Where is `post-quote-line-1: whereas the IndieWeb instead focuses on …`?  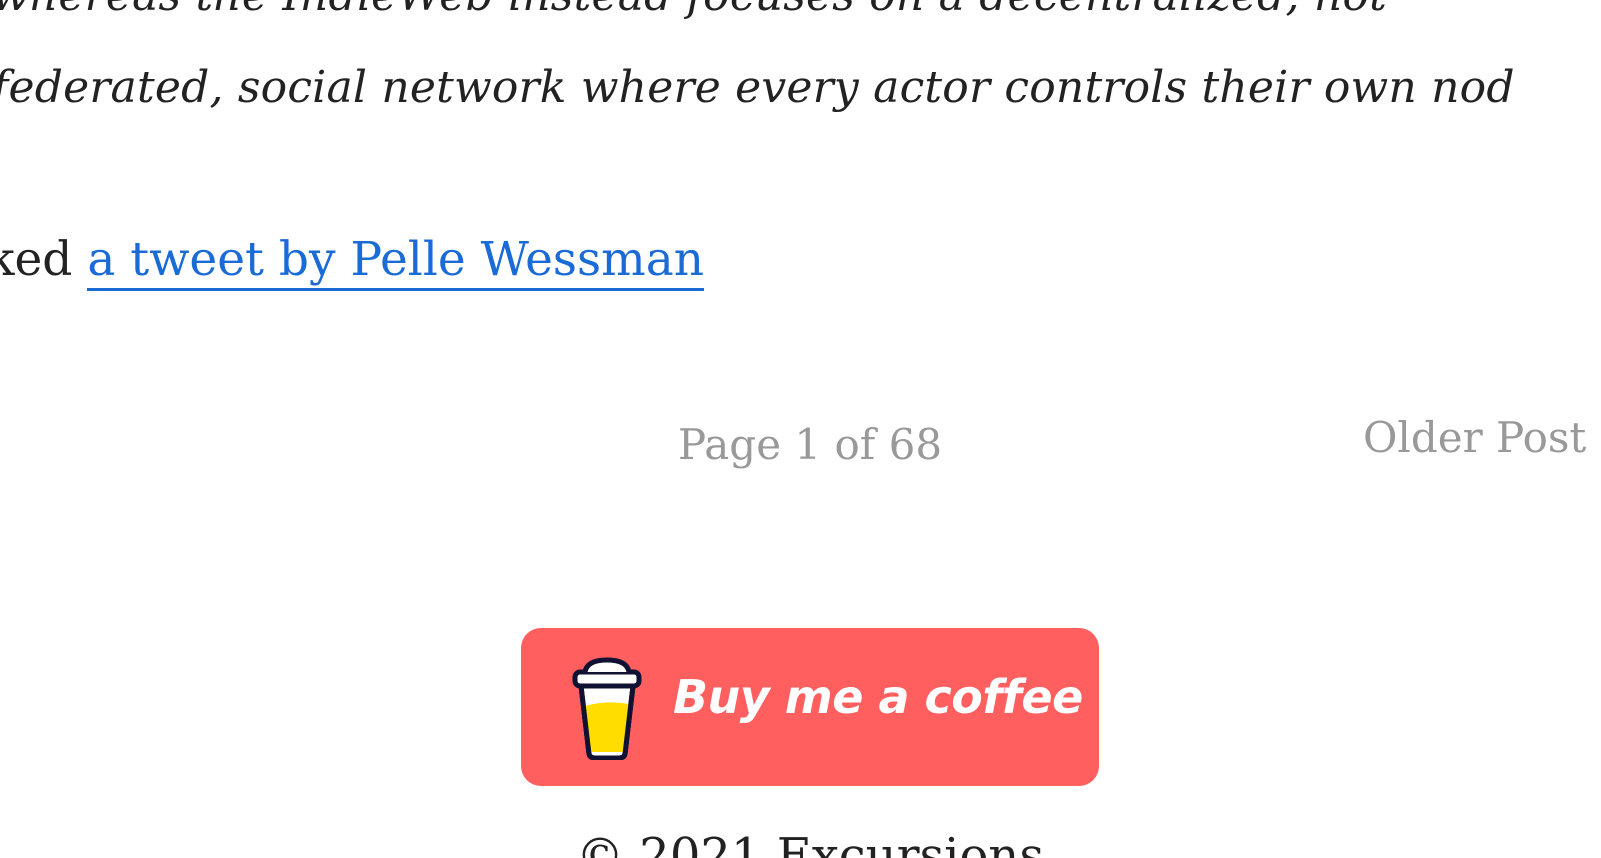
post-quote-line-1: whereas the IndieWeb instead focuses on … is located at coordinates (693, 10).